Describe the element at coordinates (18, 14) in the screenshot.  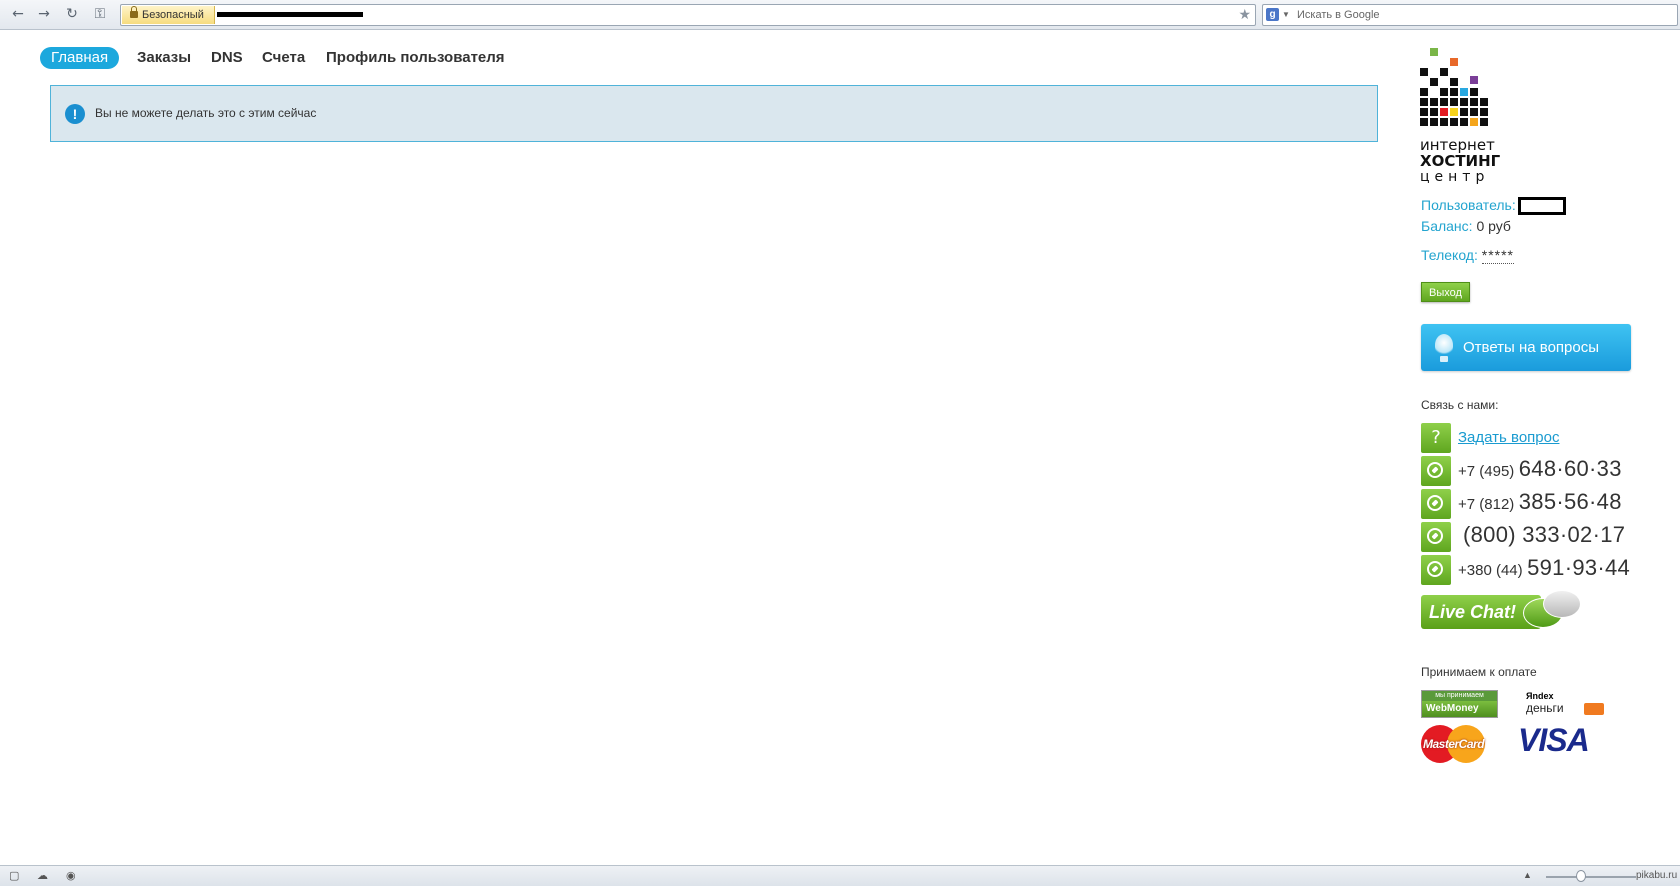
I see `back-arrow-icon: ←` at that location.